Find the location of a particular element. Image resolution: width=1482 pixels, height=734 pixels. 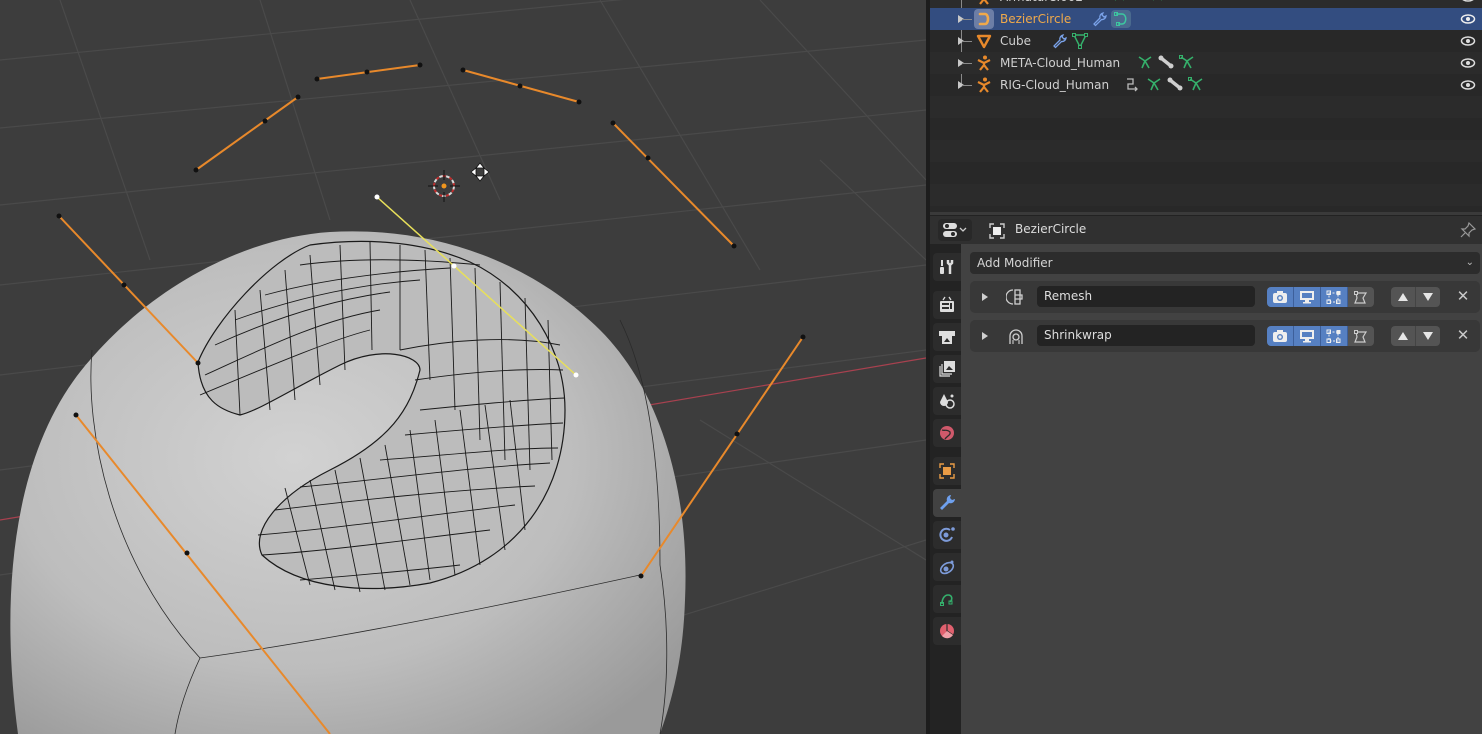

tab-physics is located at coordinates (947, 567).